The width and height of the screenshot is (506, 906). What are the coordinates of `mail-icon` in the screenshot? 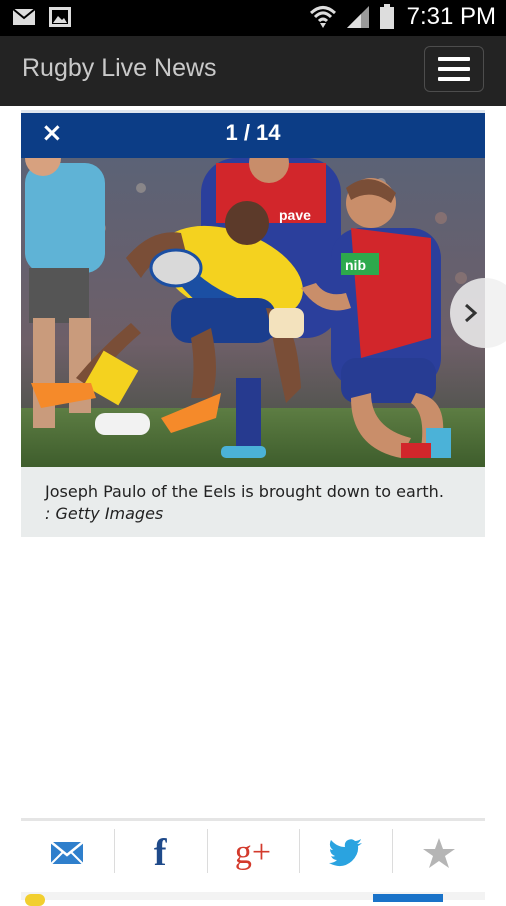 It's located at (24, 16).